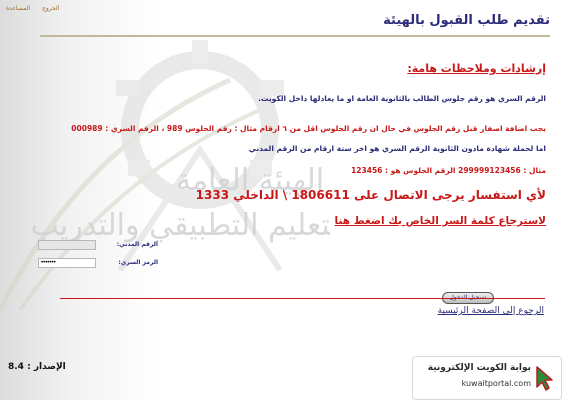 Image resolution: width=562 pixels, height=400 pixels. Describe the element at coordinates (67, 245) in the screenshot. I see `civil-id-input` at that location.